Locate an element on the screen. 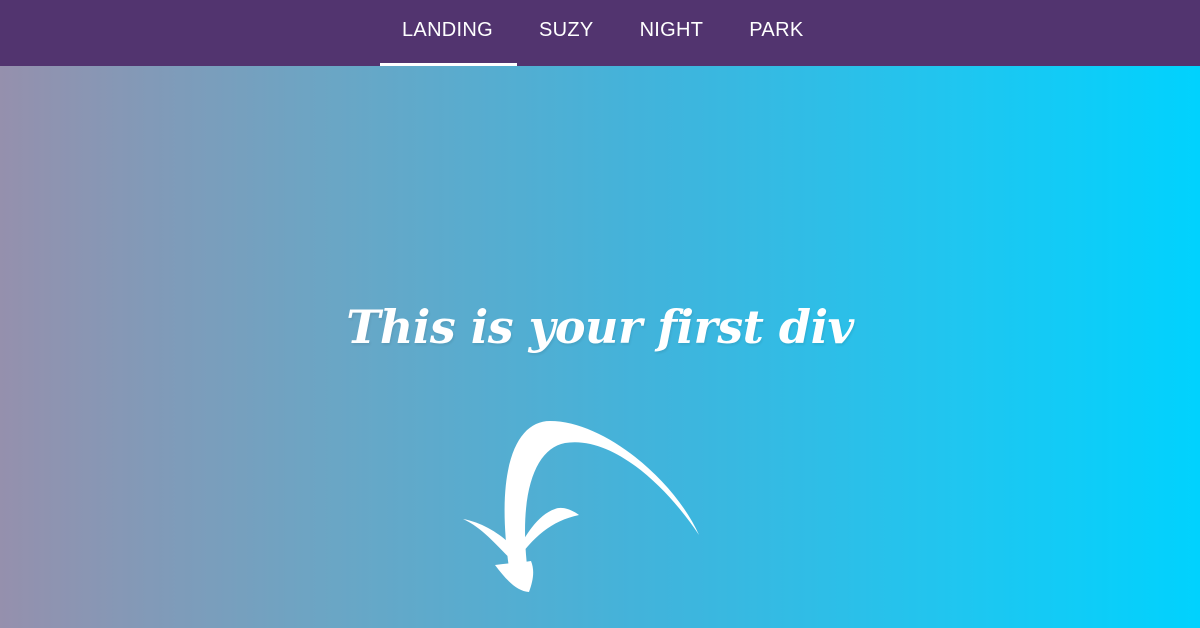  curved-arrow-down-left-icon is located at coordinates (581, 506).